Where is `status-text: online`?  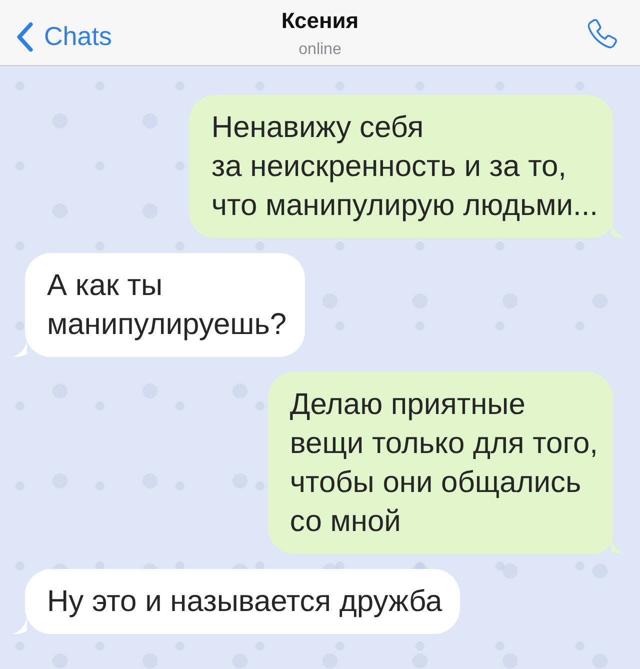
status-text: online is located at coordinates (320, 50).